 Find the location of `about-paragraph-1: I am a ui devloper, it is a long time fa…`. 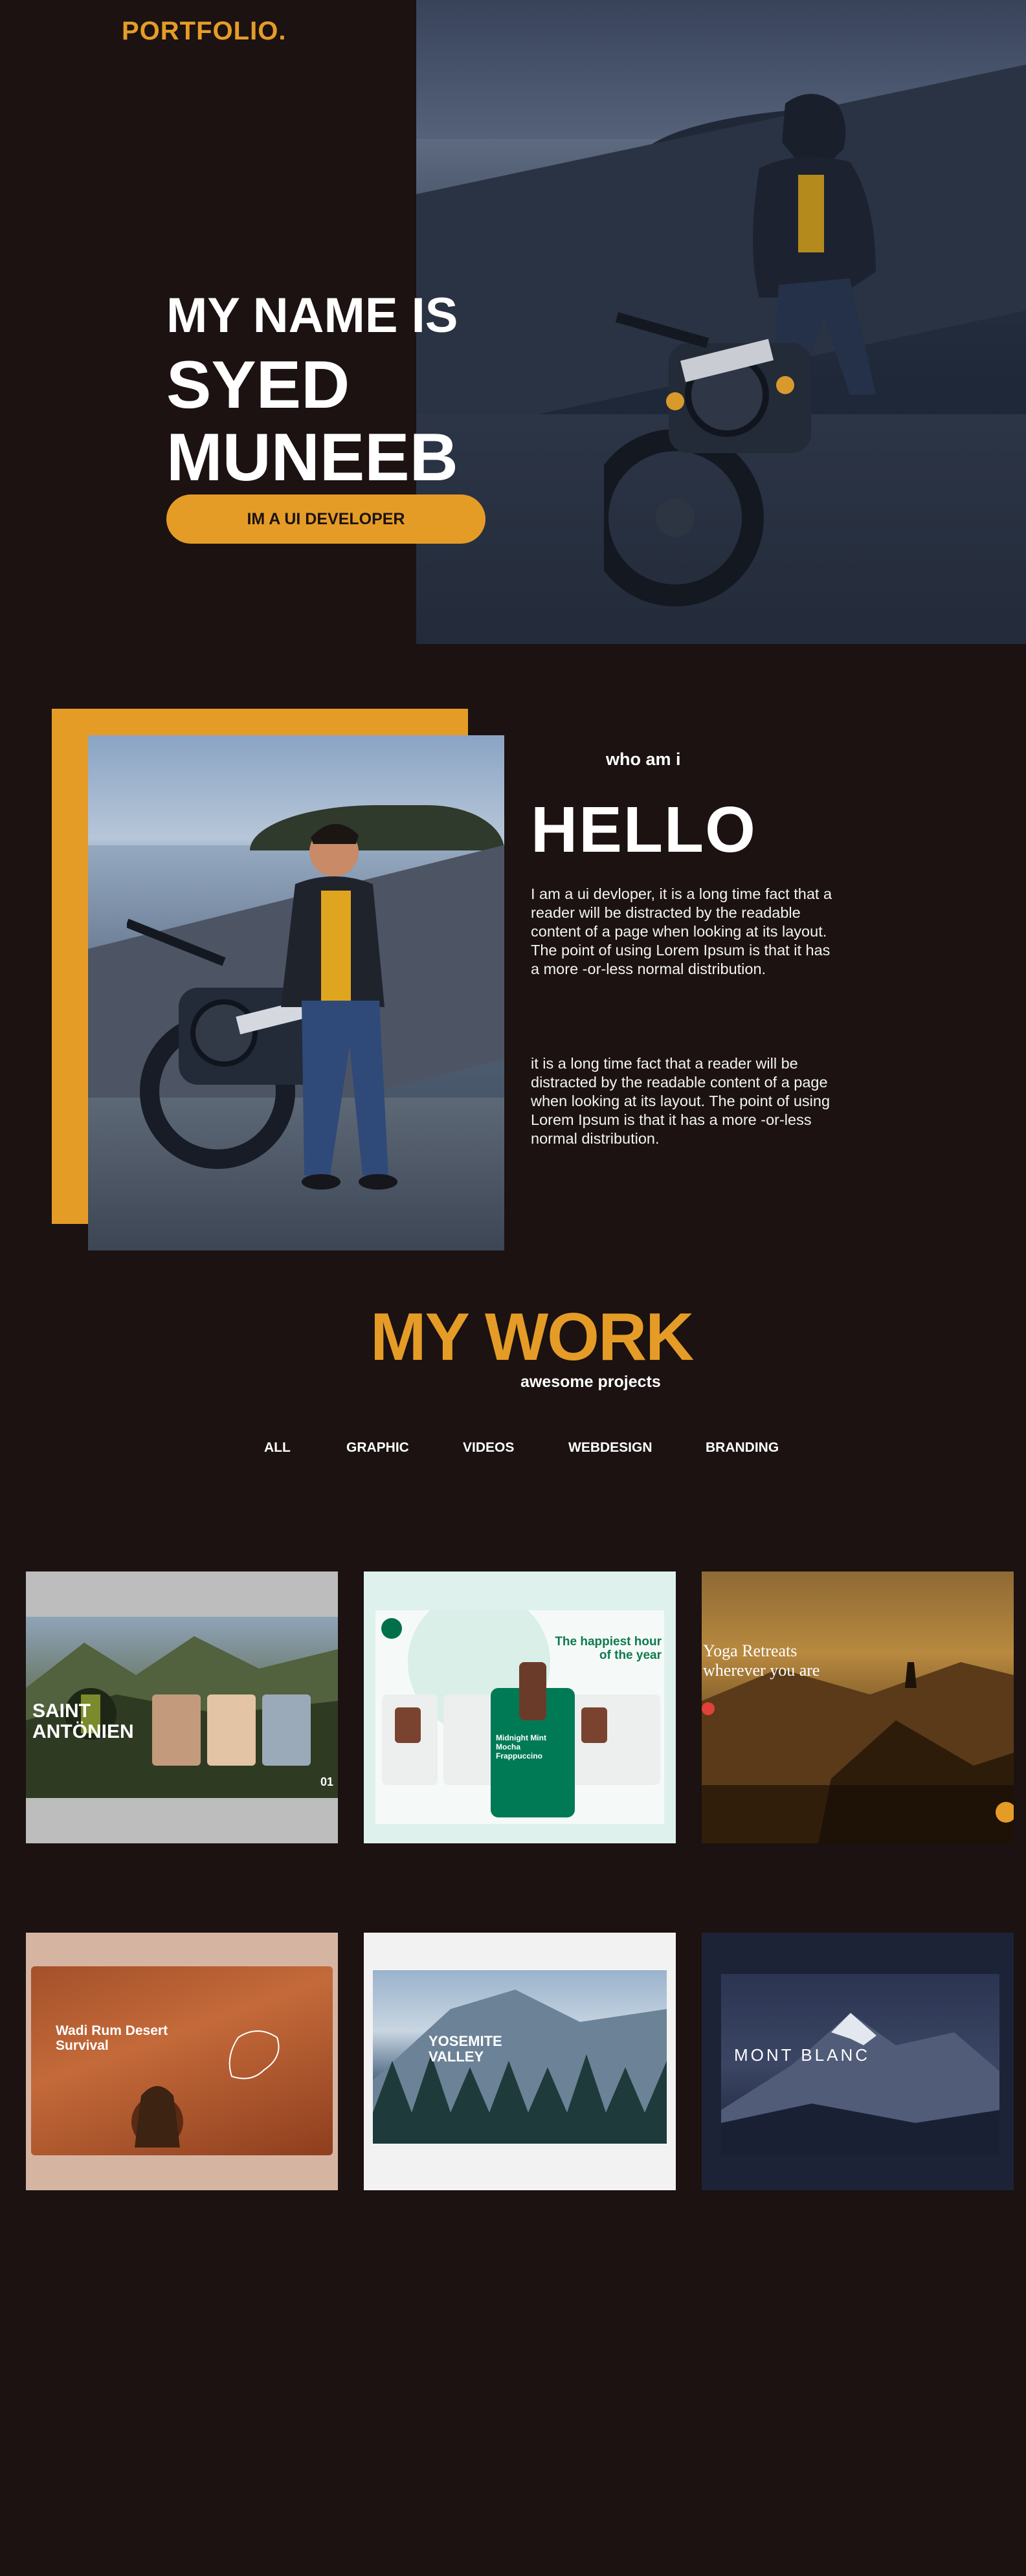

about-paragraph-1: I am a ui devloper, it is a long time fa… is located at coordinates (681, 931).